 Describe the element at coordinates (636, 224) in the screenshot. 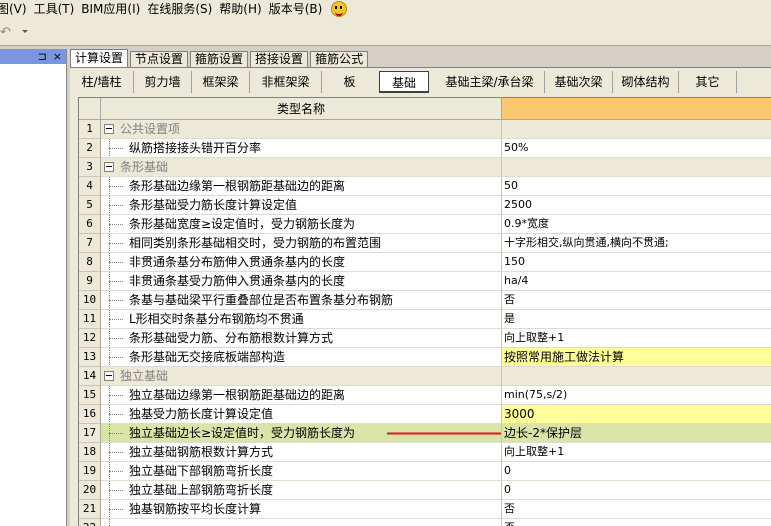

I see `setting-value-cell: 0.9*宽度` at that location.